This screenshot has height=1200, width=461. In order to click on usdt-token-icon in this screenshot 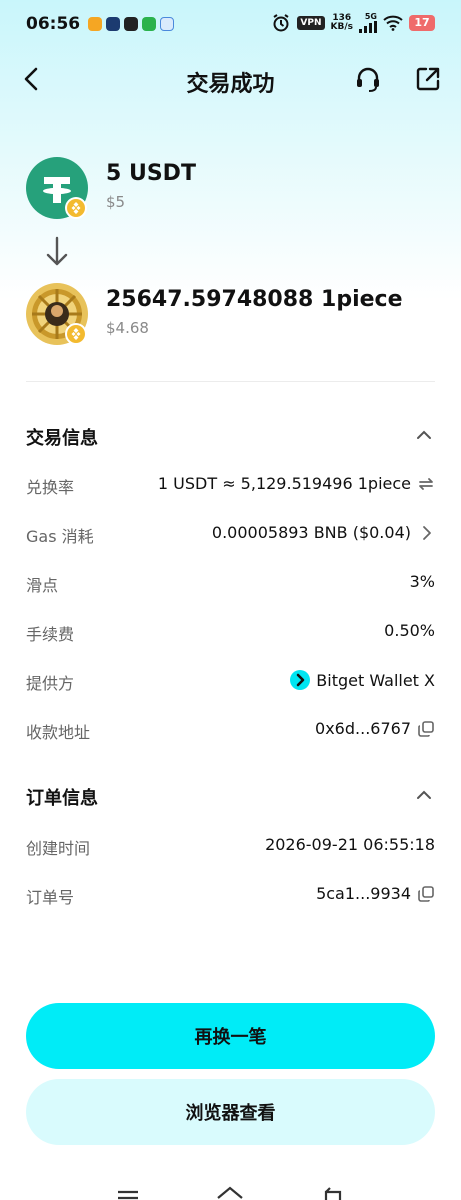, I will do `click(57, 188)`.